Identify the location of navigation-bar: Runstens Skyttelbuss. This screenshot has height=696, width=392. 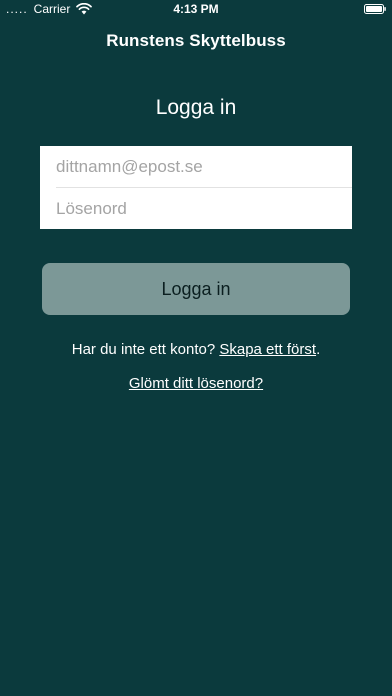
(196, 41).